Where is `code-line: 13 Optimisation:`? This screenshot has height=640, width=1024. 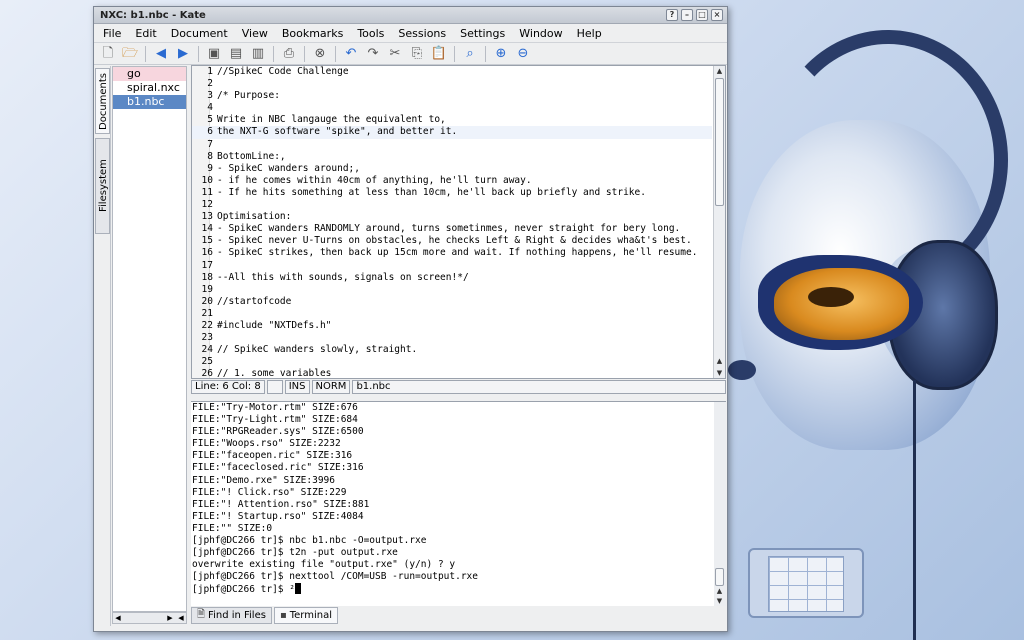 code-line: 13 Optimisation: is located at coordinates (452, 217).